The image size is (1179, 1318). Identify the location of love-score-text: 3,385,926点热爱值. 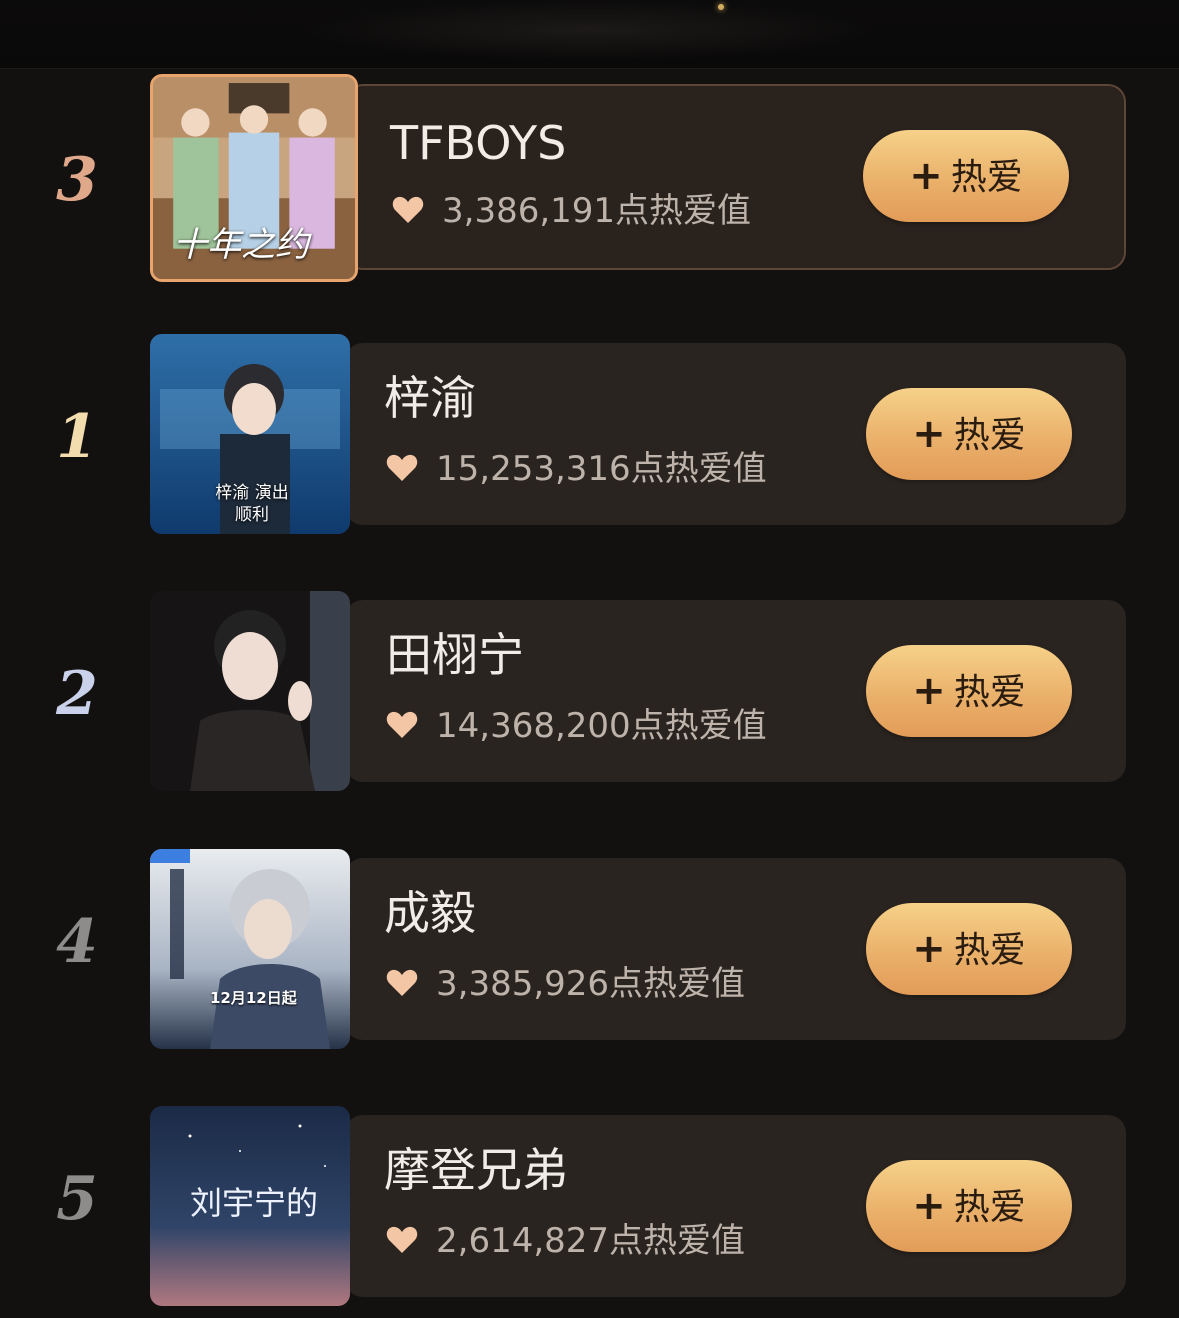
(591, 984).